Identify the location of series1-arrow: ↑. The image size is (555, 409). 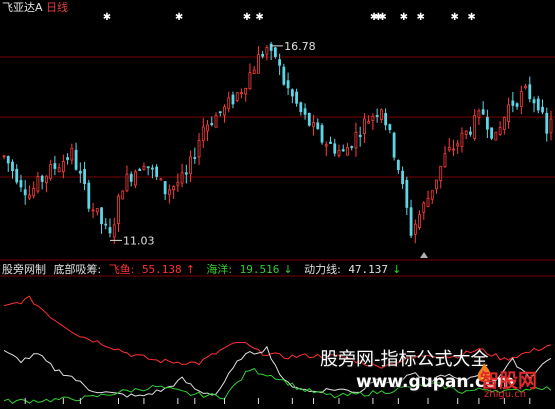
(190, 269).